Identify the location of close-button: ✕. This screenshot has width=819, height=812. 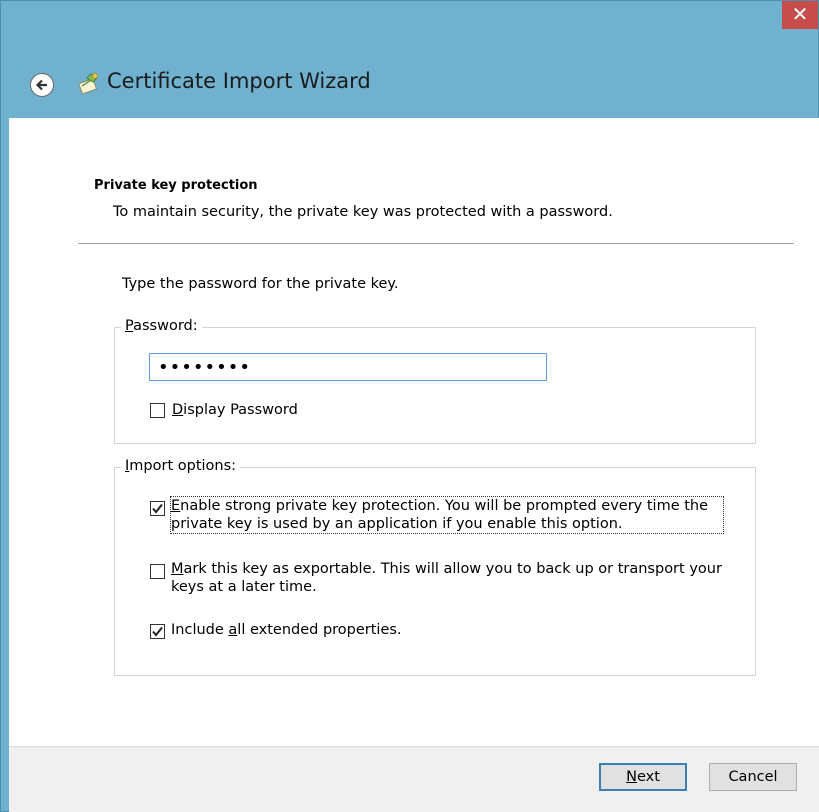
(800, 15).